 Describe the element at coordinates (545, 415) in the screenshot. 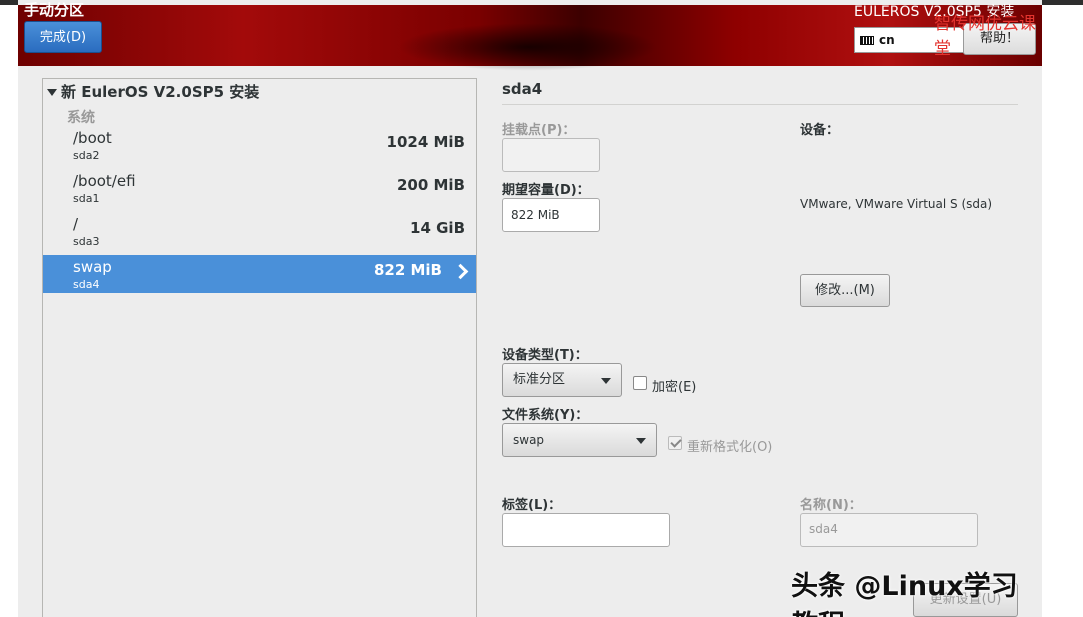

I see `filesystem-label: 文件系统(Y)：` at that location.